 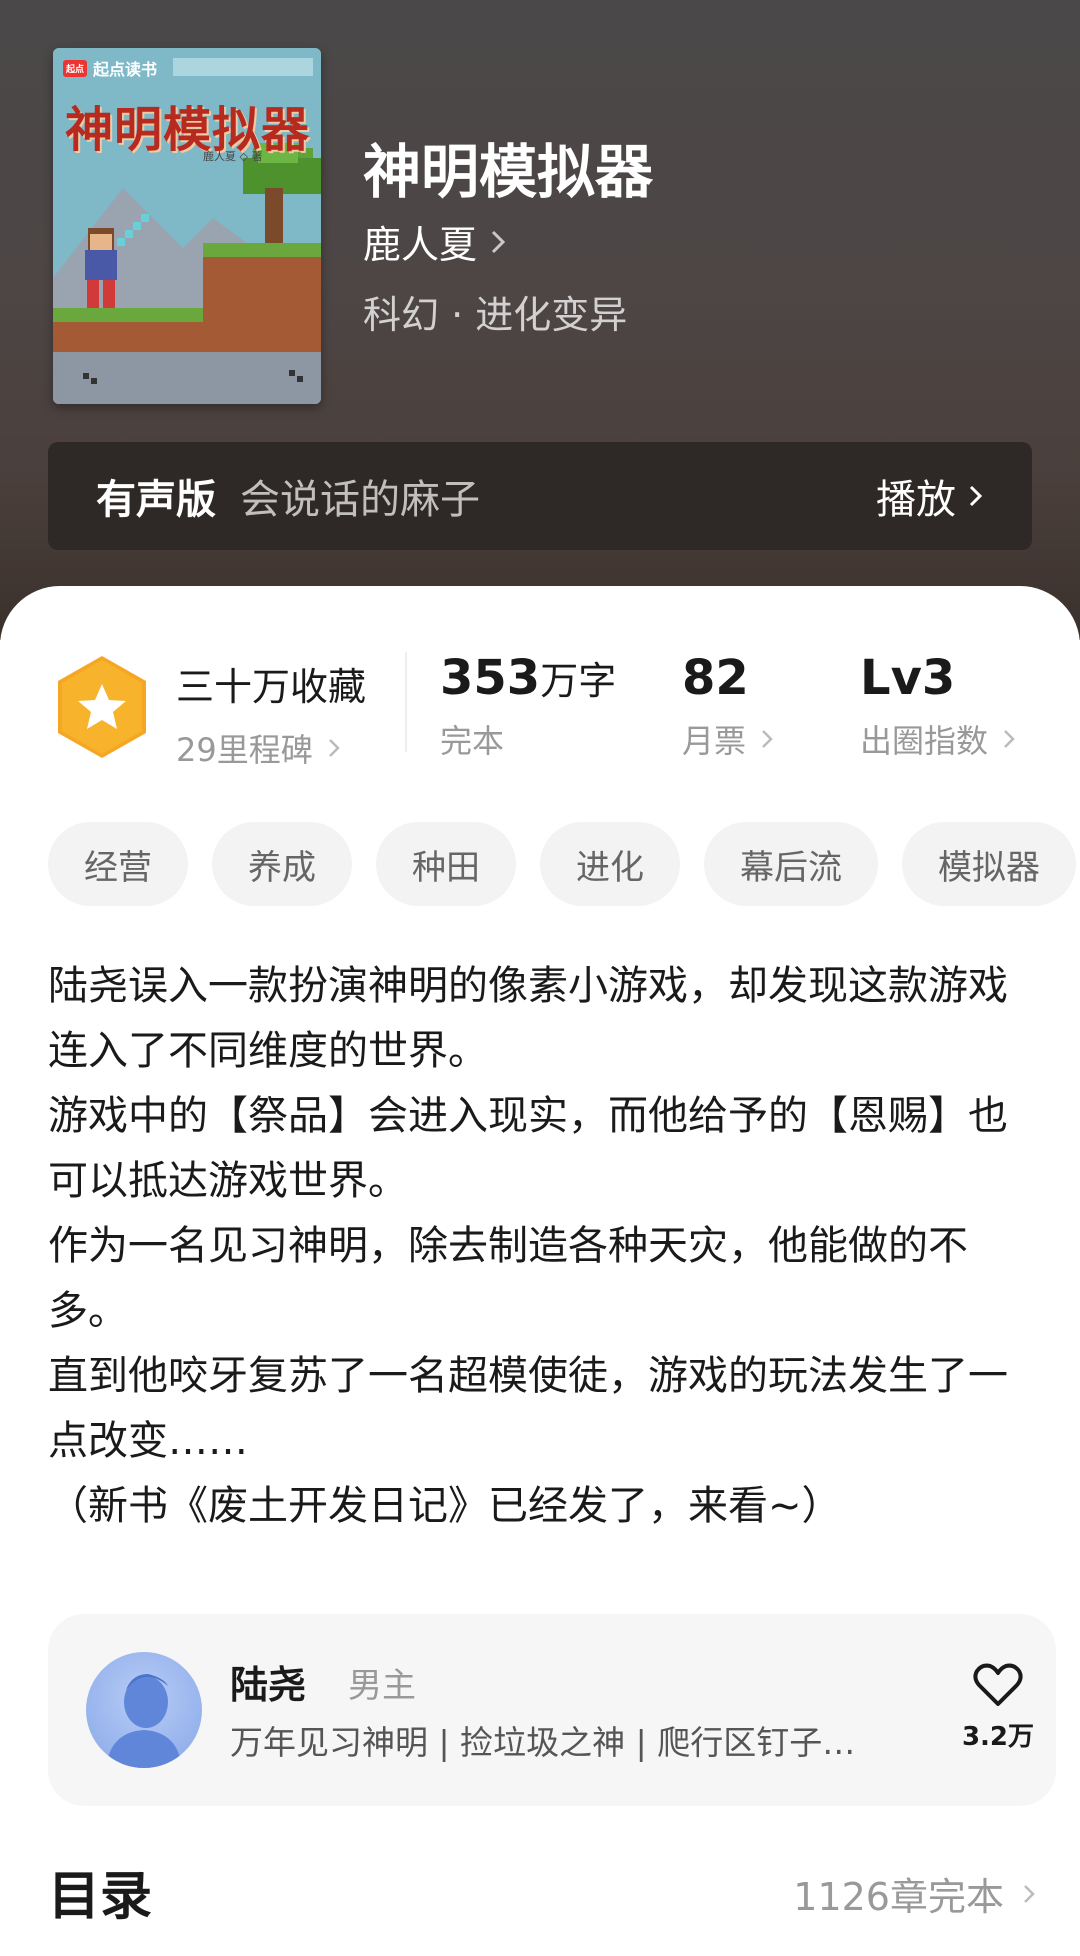 What do you see at coordinates (100, 1897) in the screenshot?
I see `toc-title: 目录` at bounding box center [100, 1897].